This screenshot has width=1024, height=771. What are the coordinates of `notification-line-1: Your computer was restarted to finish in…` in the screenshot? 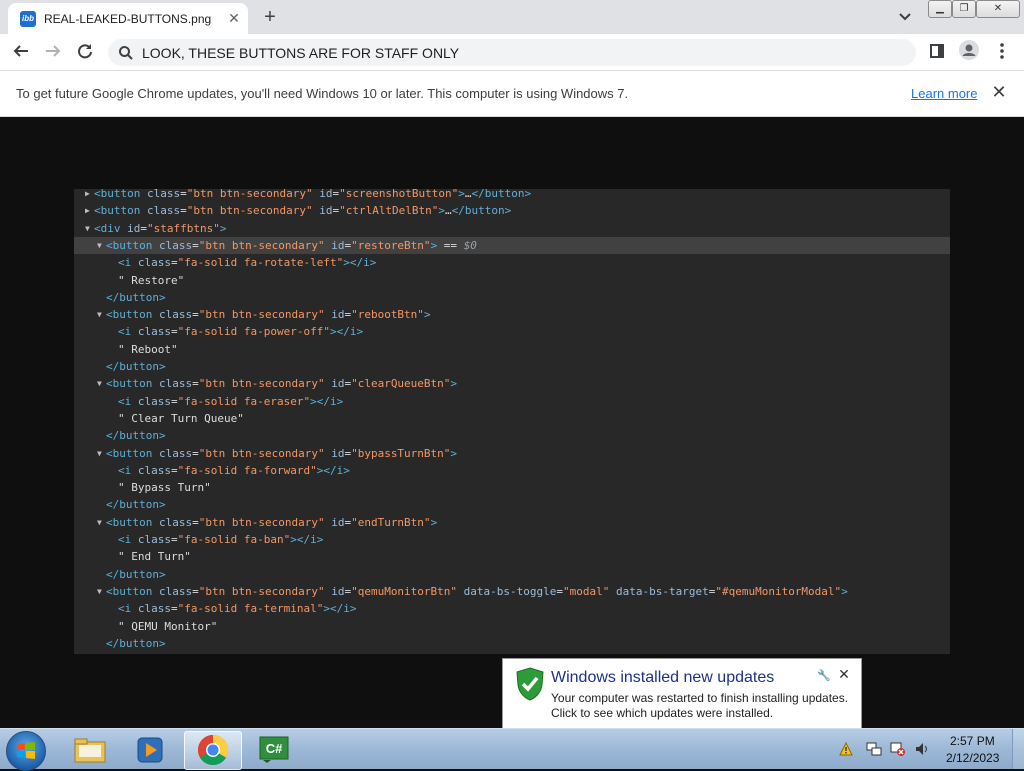 It's located at (700, 698).